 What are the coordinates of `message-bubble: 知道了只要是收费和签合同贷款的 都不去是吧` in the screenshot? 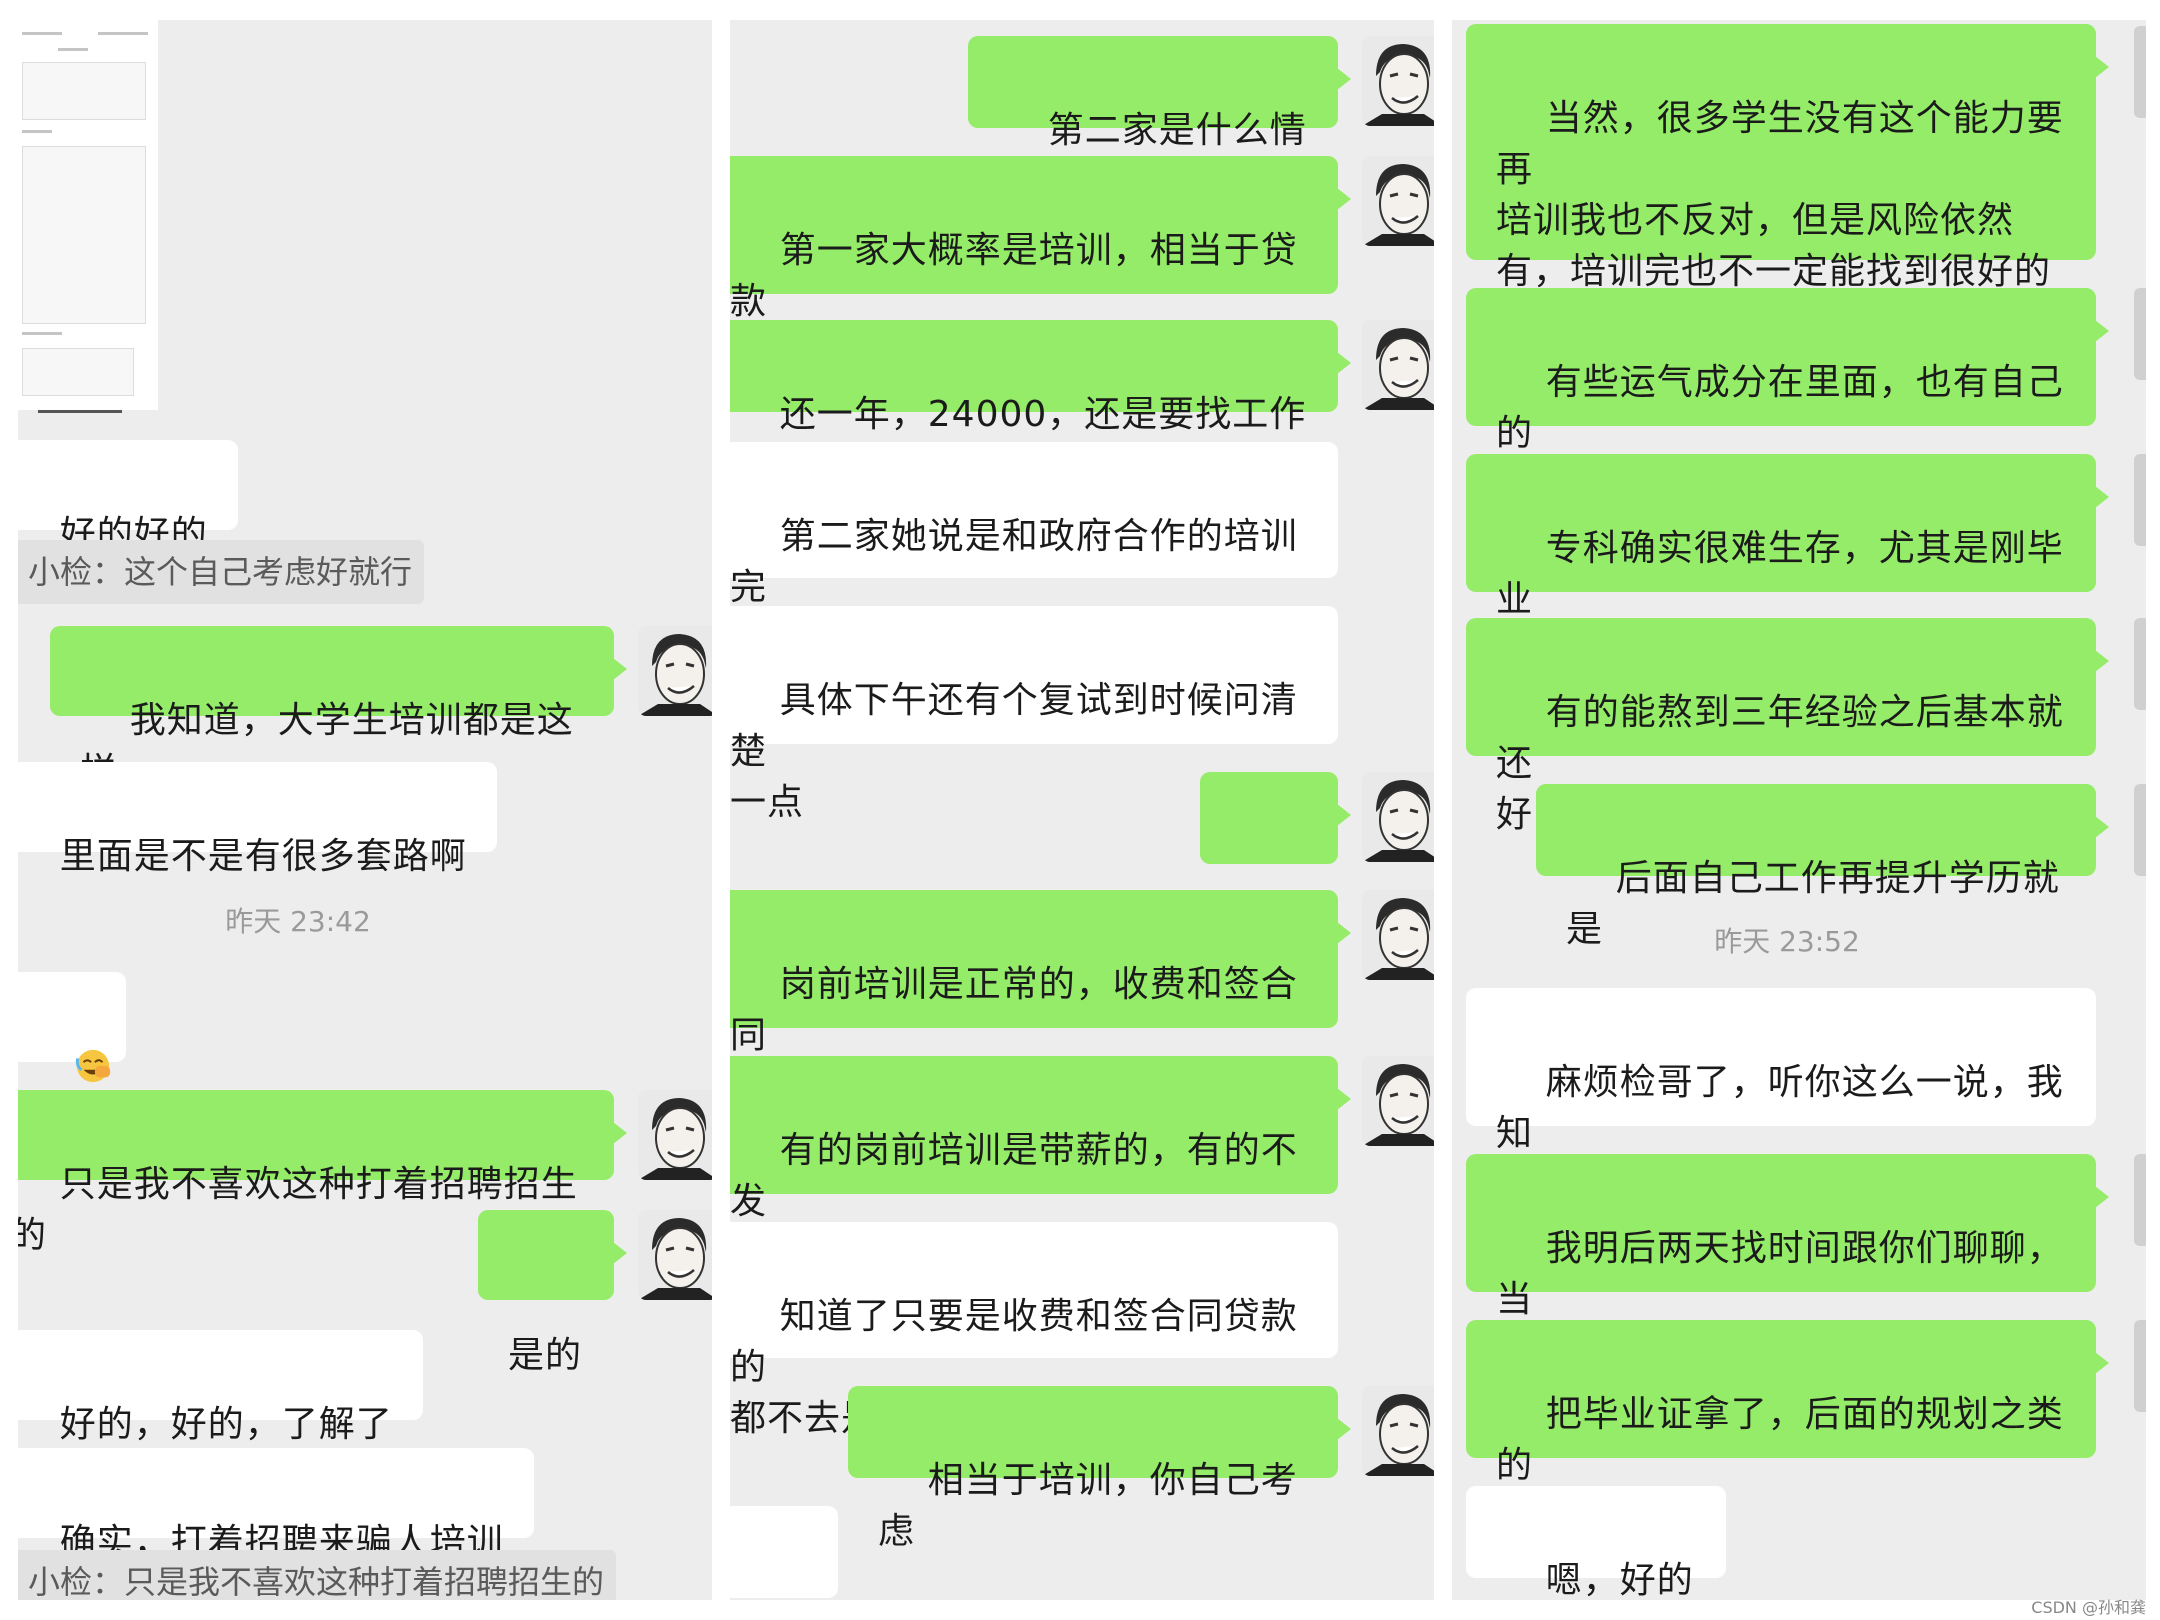 It's located at (1034, 1330).